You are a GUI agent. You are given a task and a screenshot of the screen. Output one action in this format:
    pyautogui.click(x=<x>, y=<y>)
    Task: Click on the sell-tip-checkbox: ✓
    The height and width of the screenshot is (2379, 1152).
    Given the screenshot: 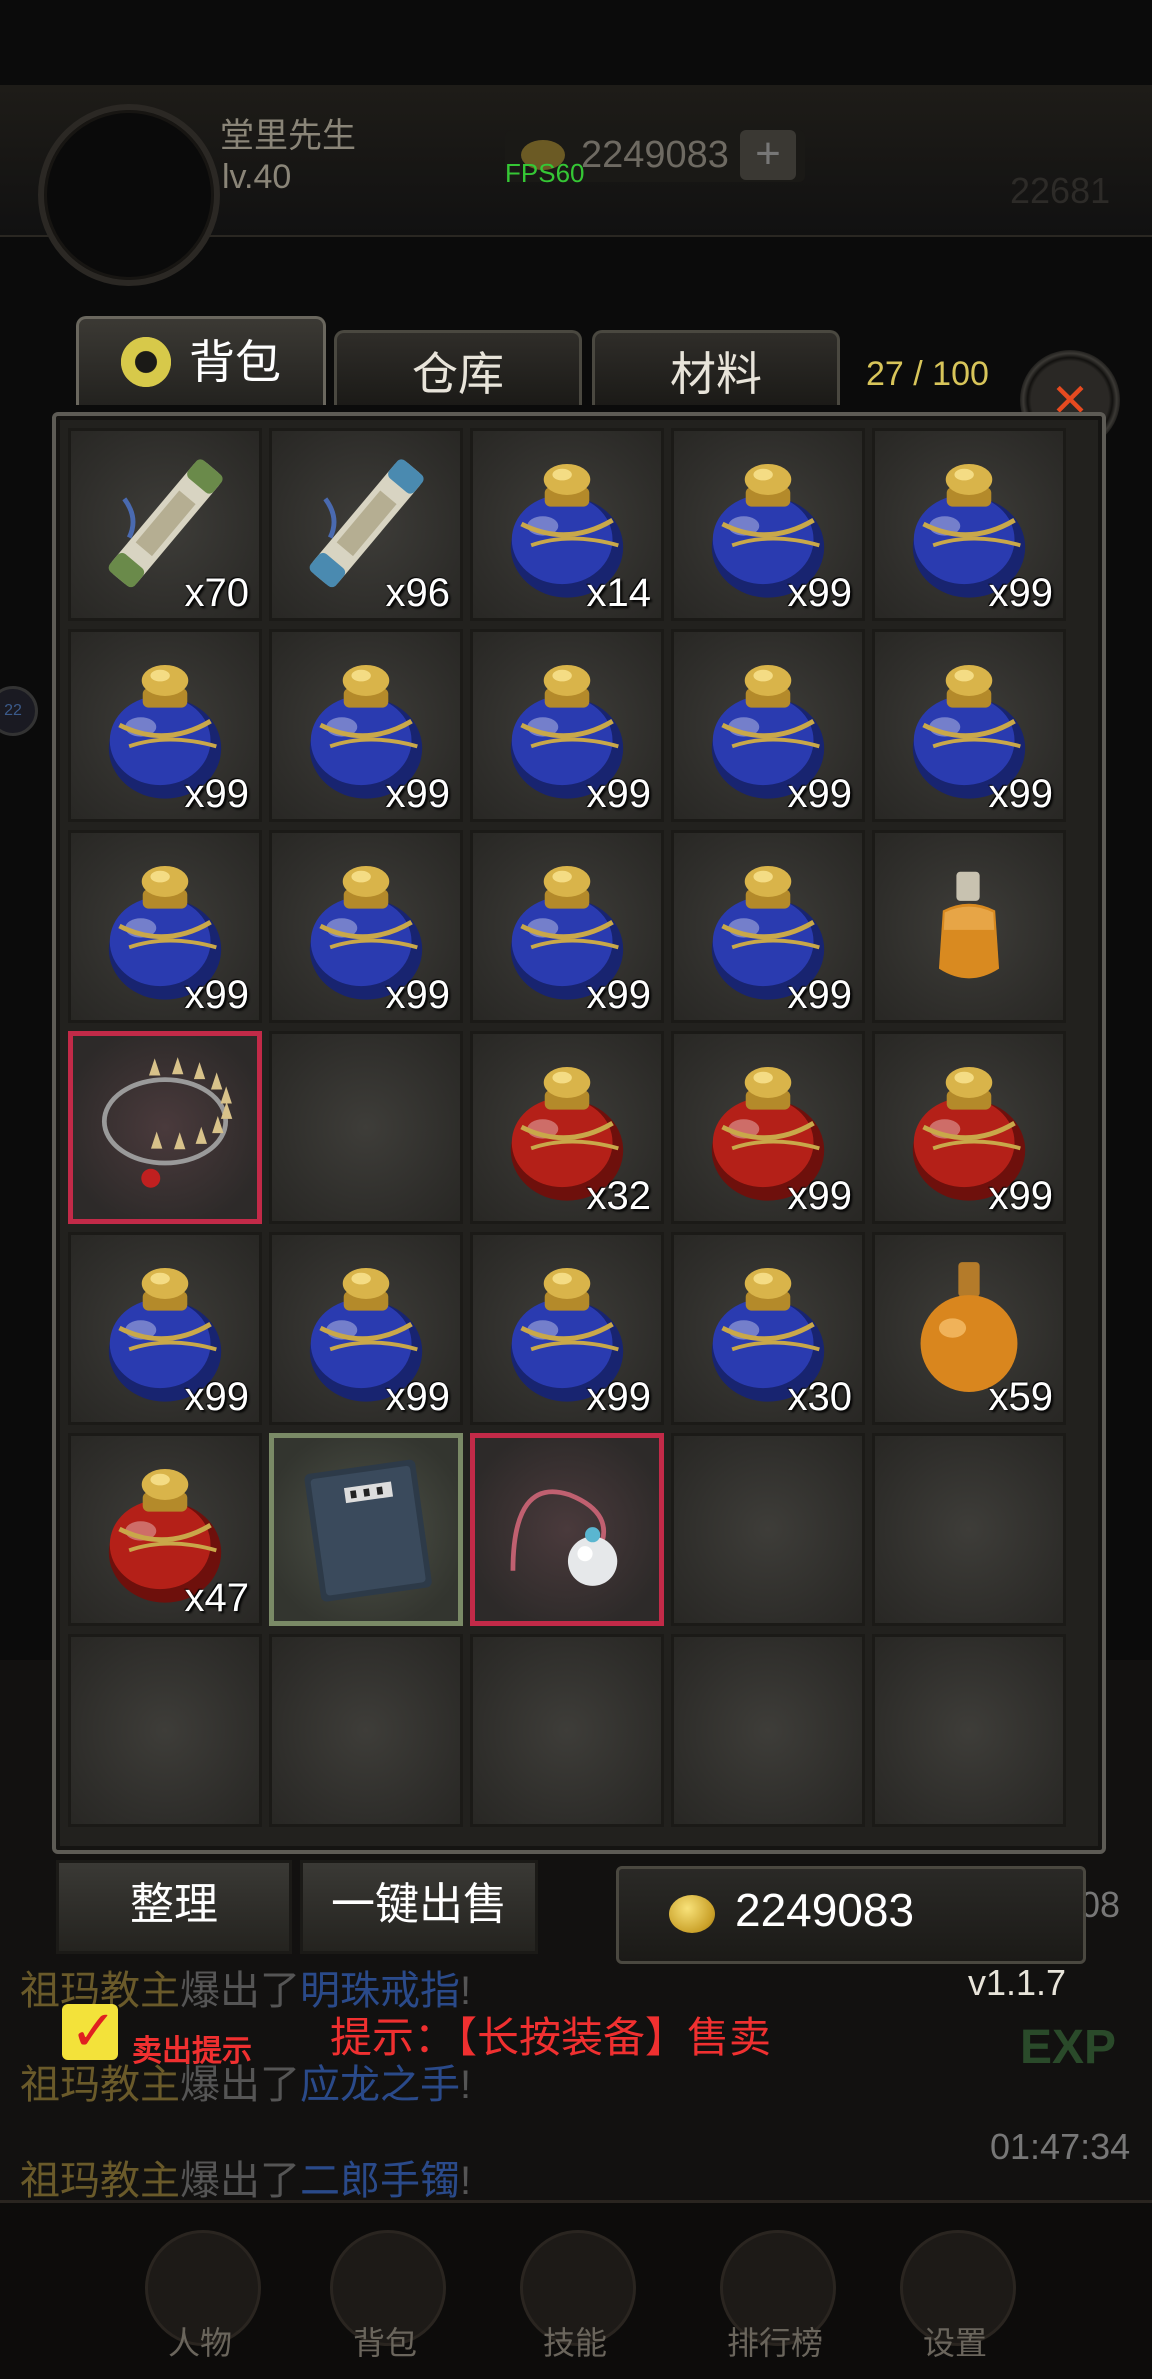 What is the action you would take?
    pyautogui.click(x=90, y=2030)
    